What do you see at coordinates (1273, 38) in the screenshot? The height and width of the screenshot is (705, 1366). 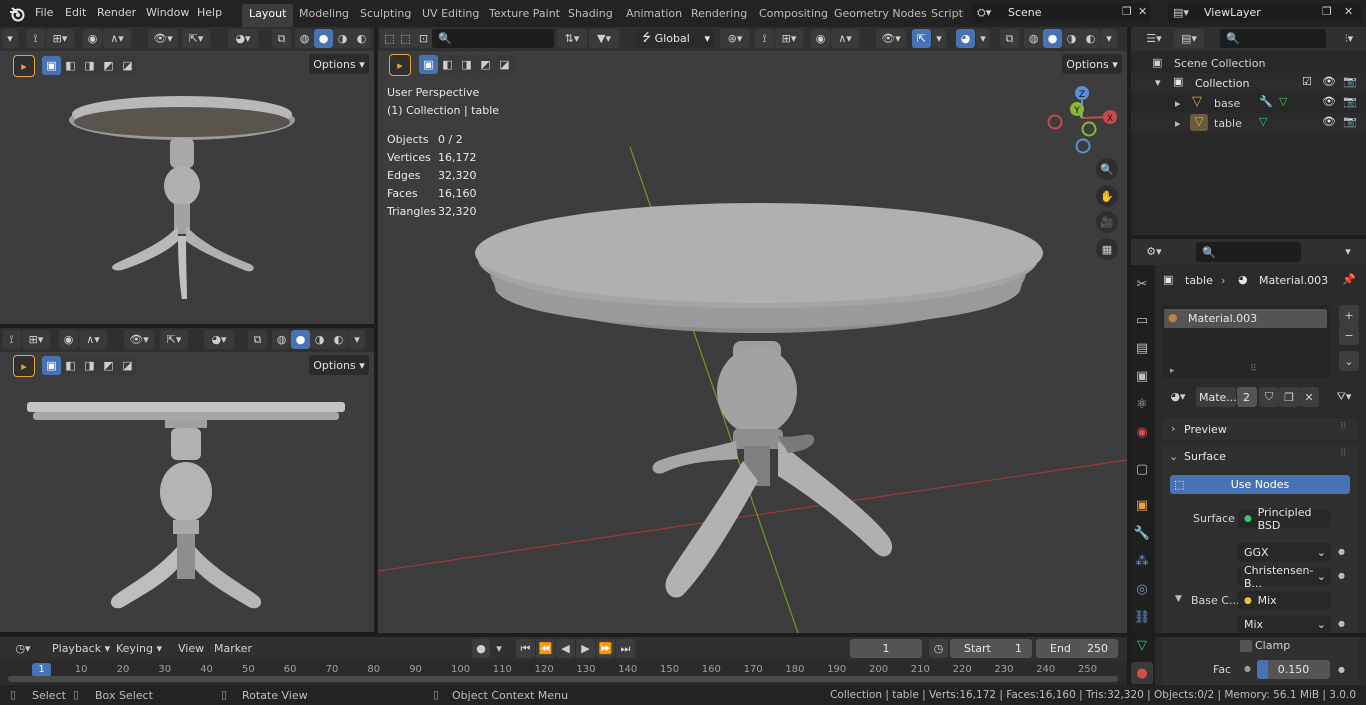 I see `outliner-search-input: 🔍` at bounding box center [1273, 38].